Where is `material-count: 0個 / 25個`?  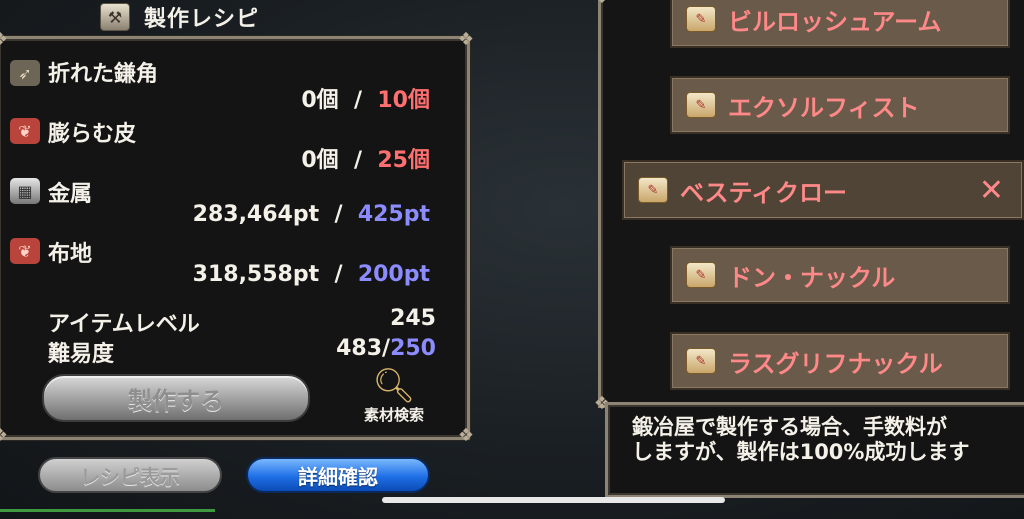
material-count: 0個 / 25個 is located at coordinates (365, 158).